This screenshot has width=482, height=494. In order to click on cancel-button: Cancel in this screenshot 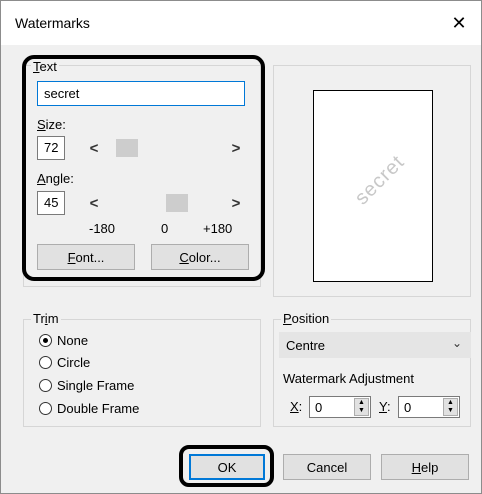, I will do `click(327, 467)`.